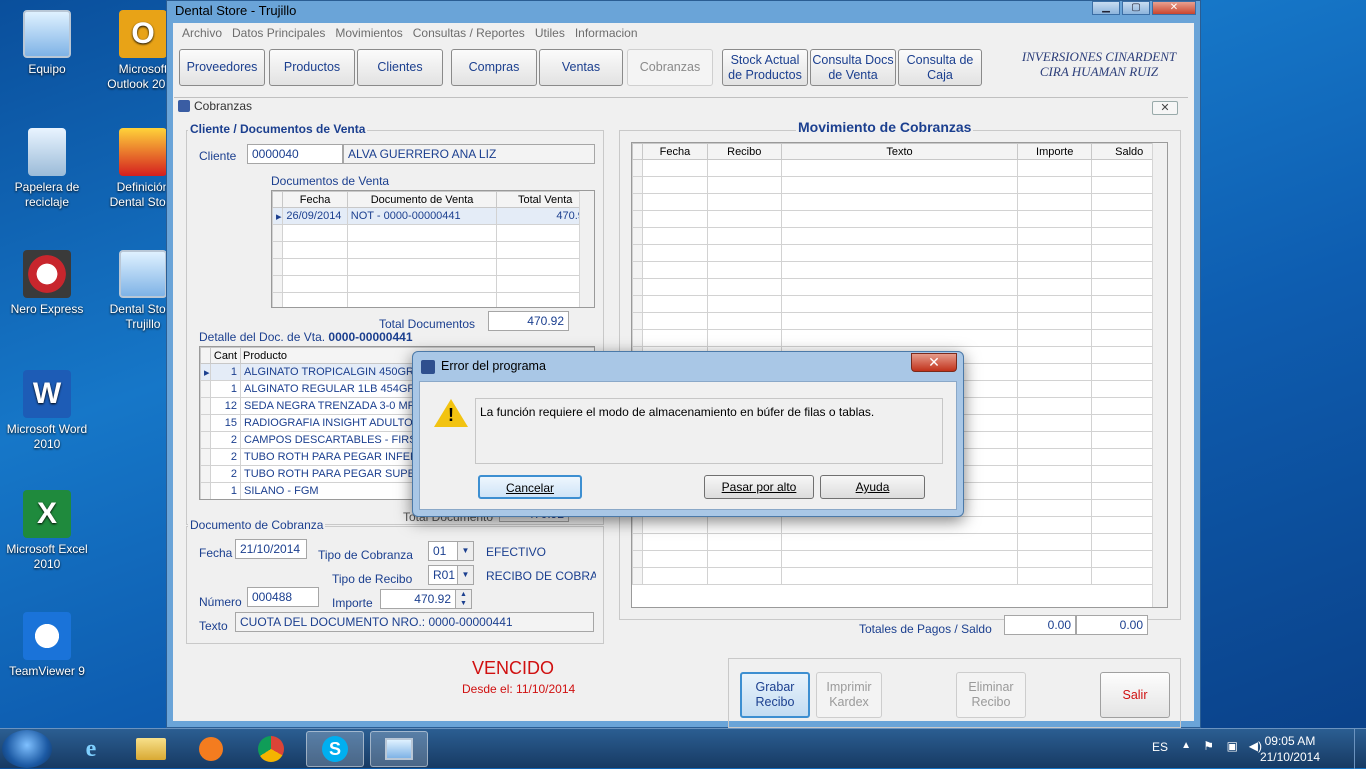 This screenshot has width=1366, height=769. What do you see at coordinates (1106, 8) in the screenshot?
I see `minimize-button: ▁` at bounding box center [1106, 8].